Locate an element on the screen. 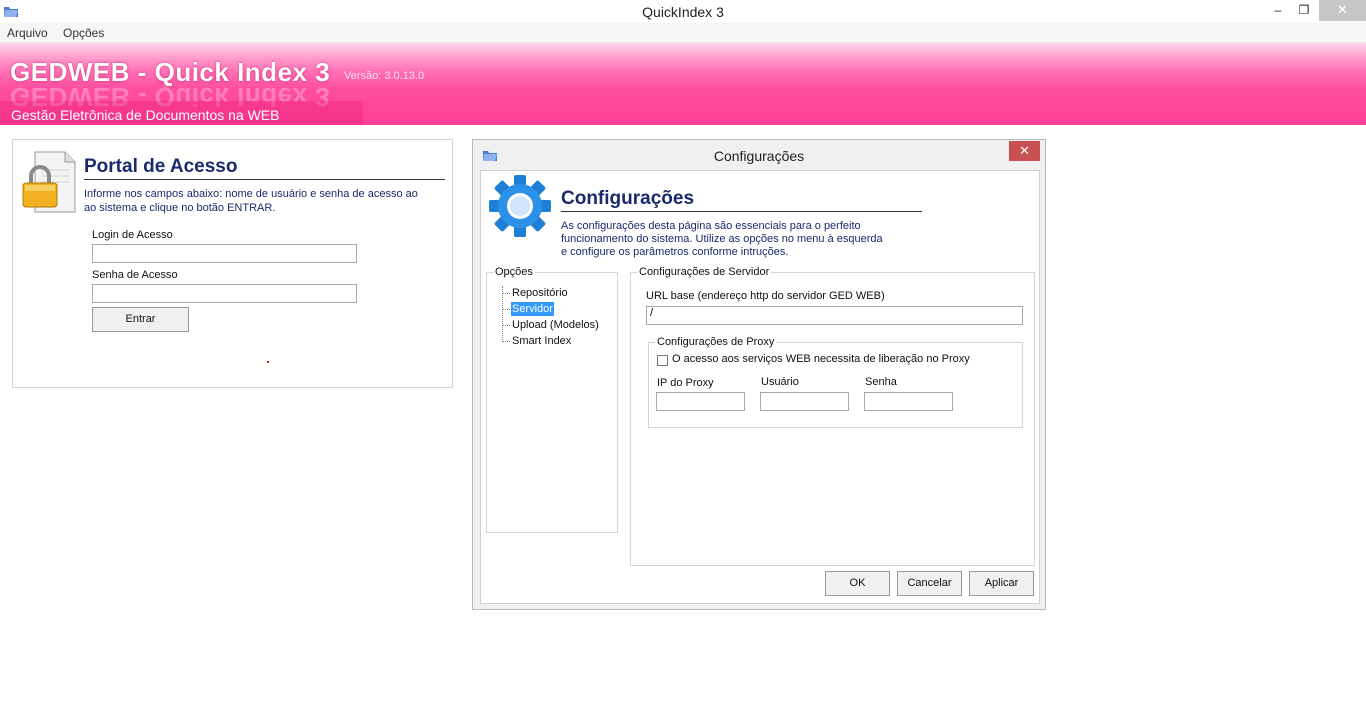 This screenshot has width=1366, height=726. proxy-ip-label: IP do Proxy is located at coordinates (685, 383).